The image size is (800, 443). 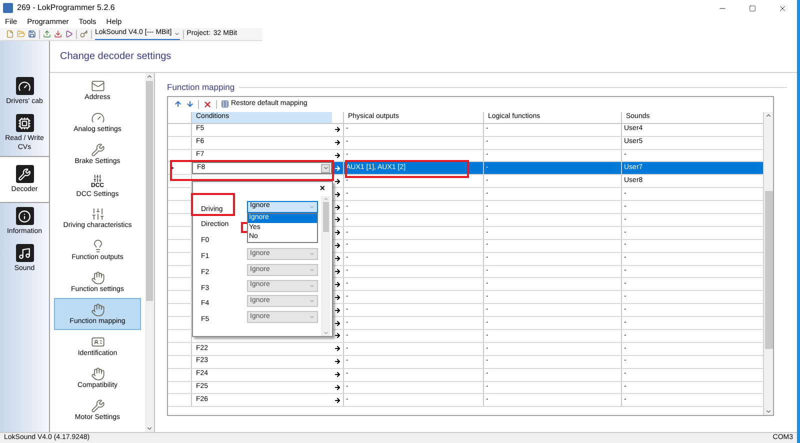 What do you see at coordinates (21, 34) in the screenshot?
I see `folder-icon` at bounding box center [21, 34].